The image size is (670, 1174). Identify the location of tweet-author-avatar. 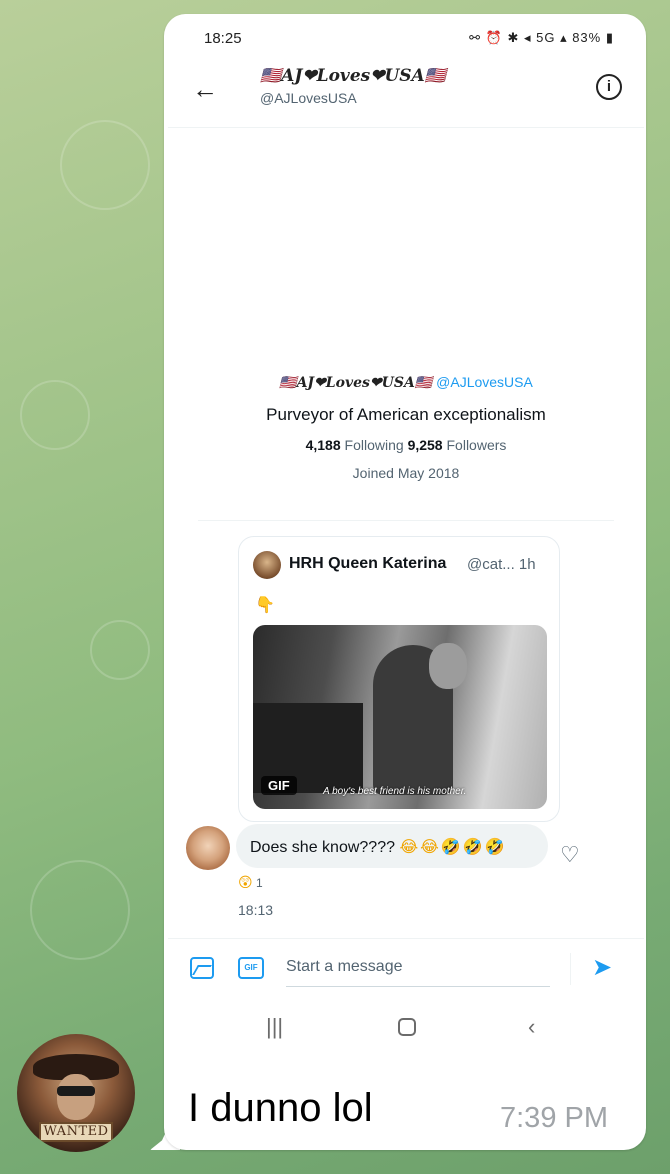
(267, 565).